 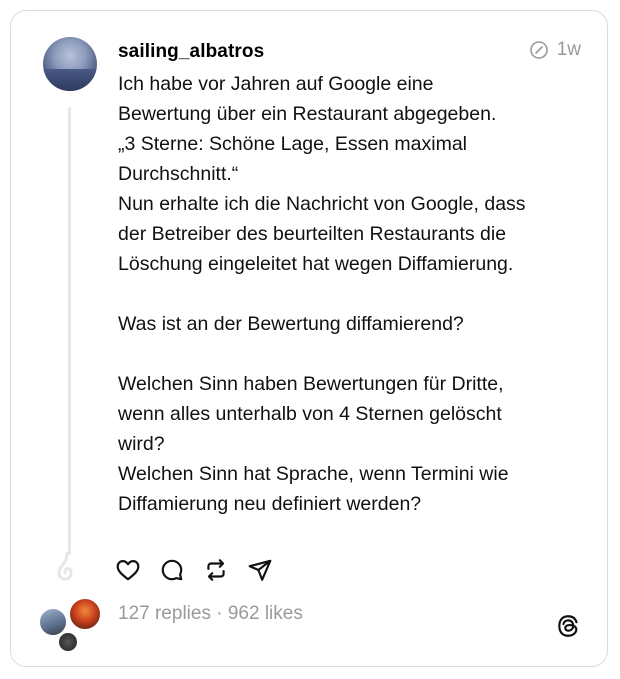 I want to click on like-button, so click(x=128, y=570).